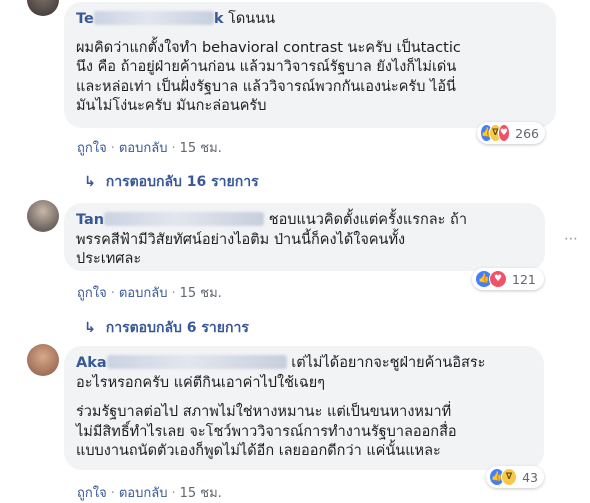 This screenshot has height=503, width=590. Describe the element at coordinates (571, 239) in the screenshot. I see `more-horizontal-icon: ⋯` at that location.